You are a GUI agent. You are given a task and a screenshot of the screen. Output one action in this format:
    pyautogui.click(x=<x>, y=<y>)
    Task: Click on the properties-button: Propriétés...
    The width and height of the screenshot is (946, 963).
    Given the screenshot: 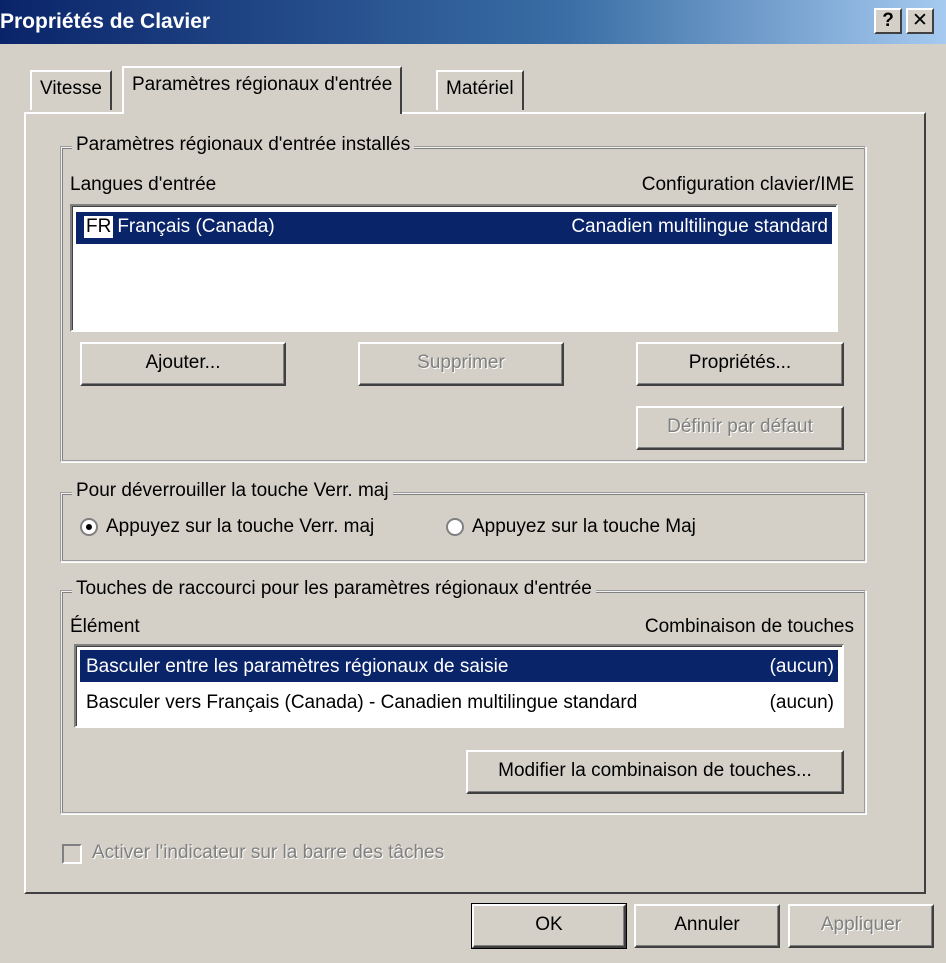 What is the action you would take?
    pyautogui.click(x=740, y=364)
    